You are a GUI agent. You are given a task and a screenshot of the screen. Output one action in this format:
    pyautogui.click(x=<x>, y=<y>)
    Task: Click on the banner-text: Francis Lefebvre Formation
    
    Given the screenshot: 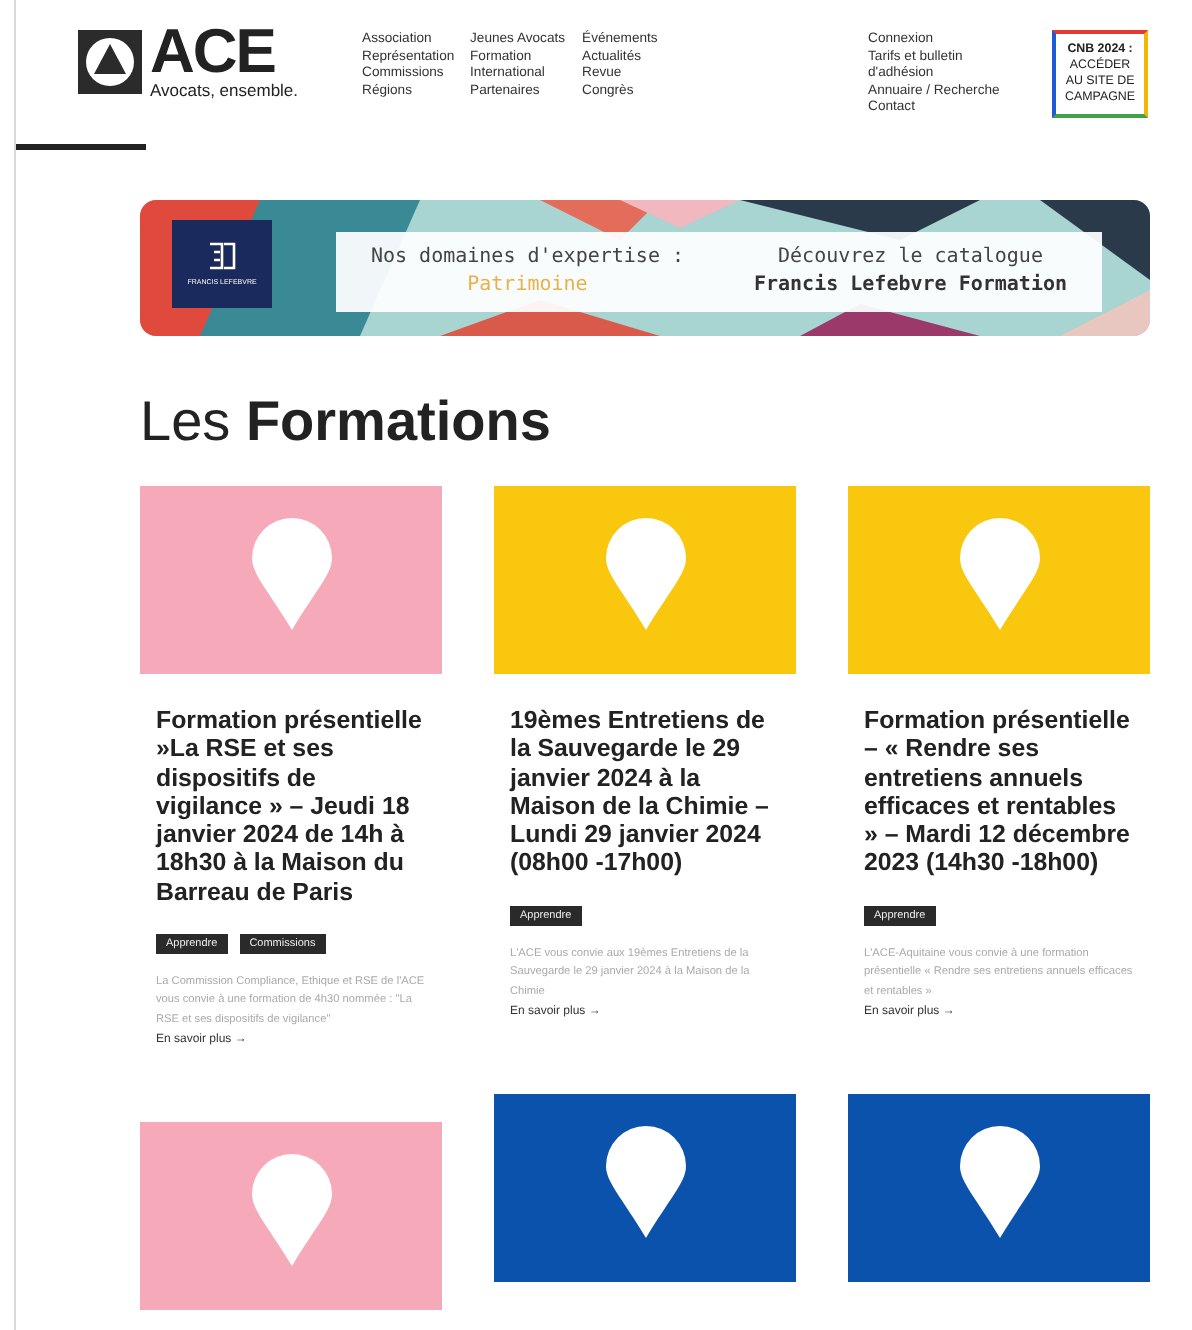 What is the action you would take?
    pyautogui.click(x=910, y=286)
    